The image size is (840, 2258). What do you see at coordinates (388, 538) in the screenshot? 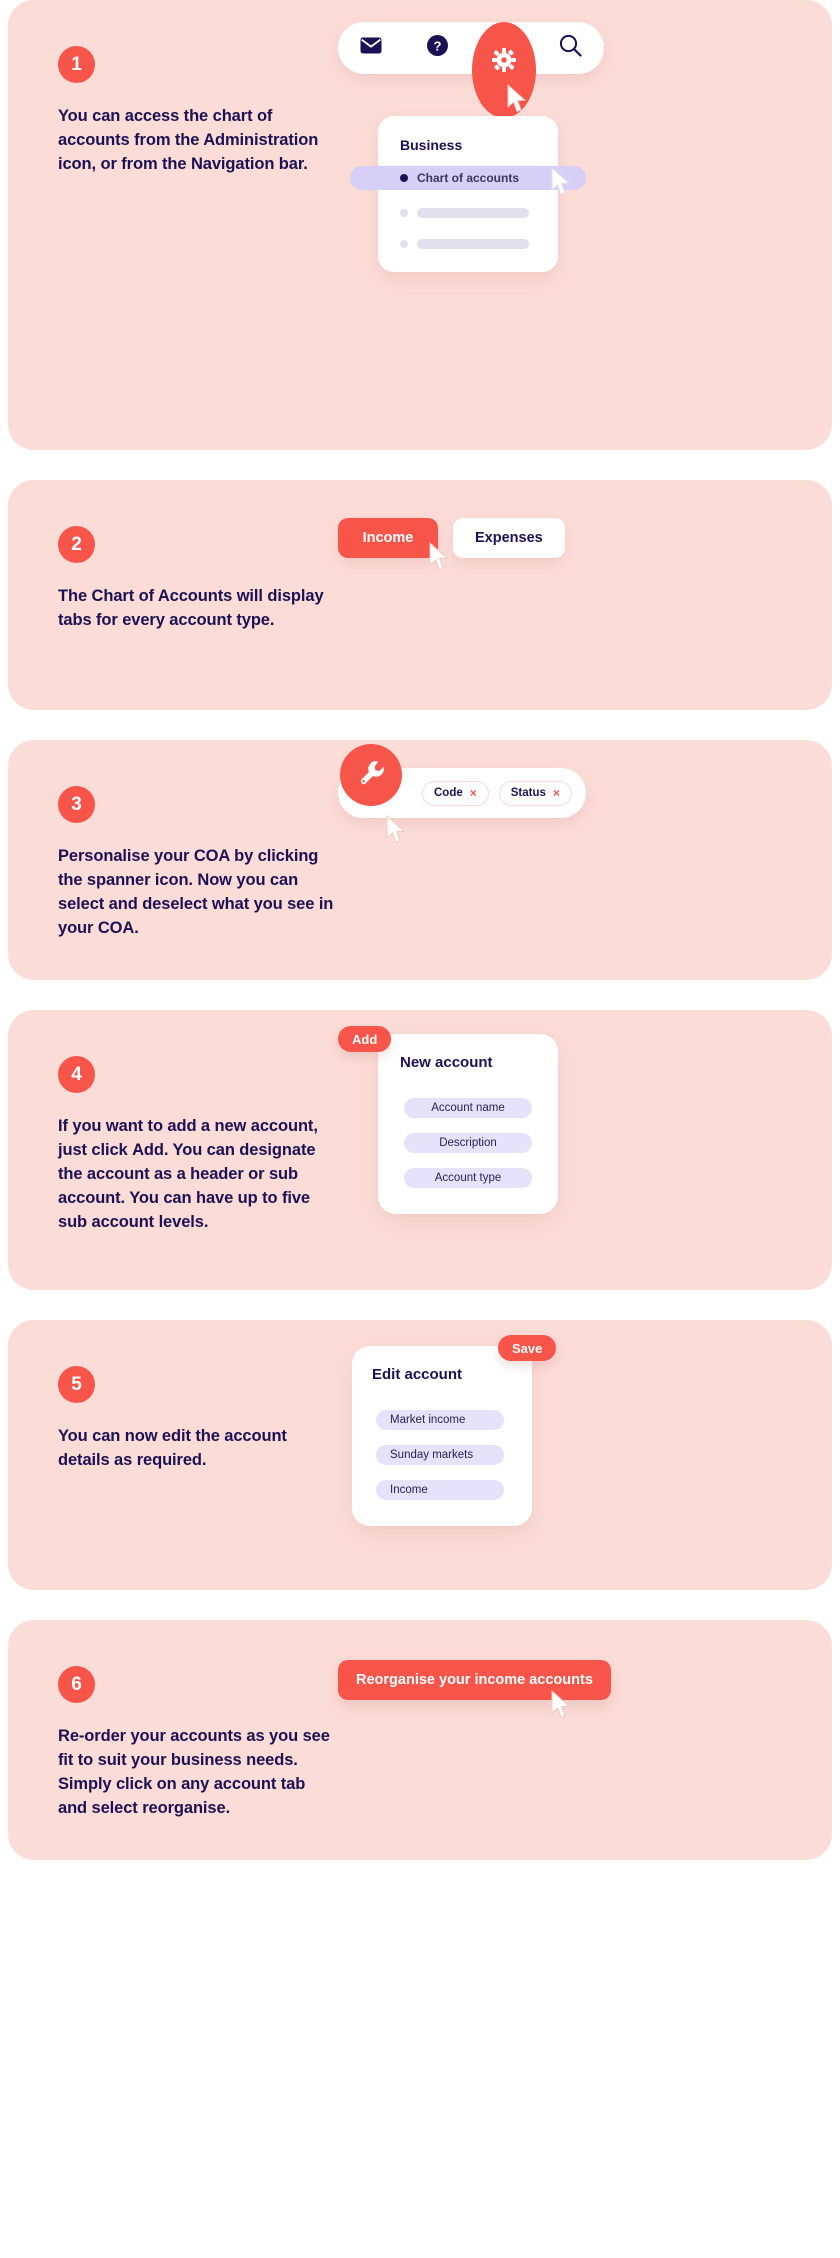
I see `tab-income: Income` at bounding box center [388, 538].